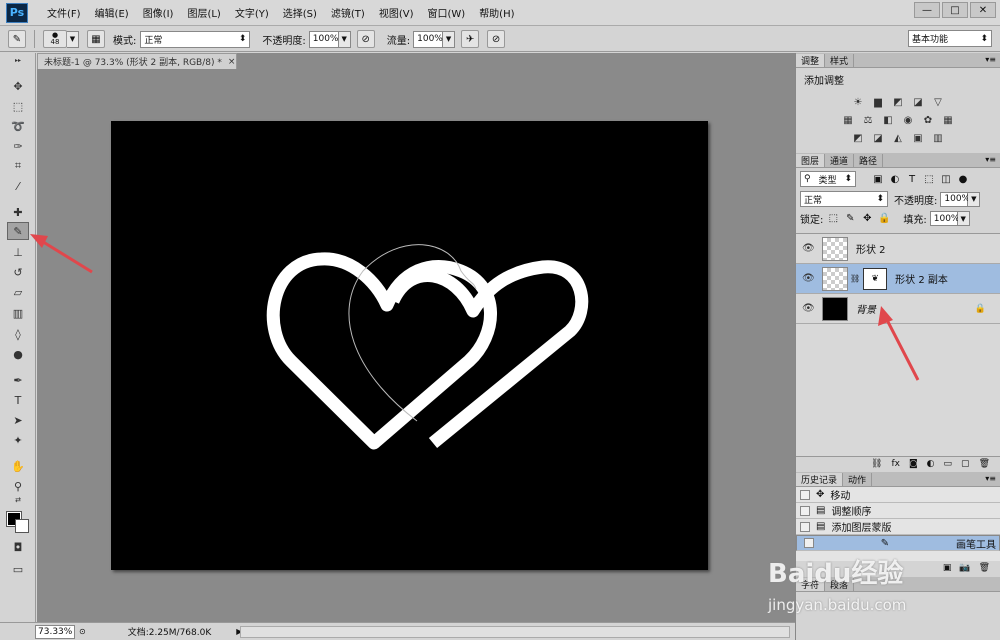 The image size is (1000, 640). What do you see at coordinates (884, 219) in the screenshot?
I see `lock-all-icon: 🔒` at bounding box center [884, 219].